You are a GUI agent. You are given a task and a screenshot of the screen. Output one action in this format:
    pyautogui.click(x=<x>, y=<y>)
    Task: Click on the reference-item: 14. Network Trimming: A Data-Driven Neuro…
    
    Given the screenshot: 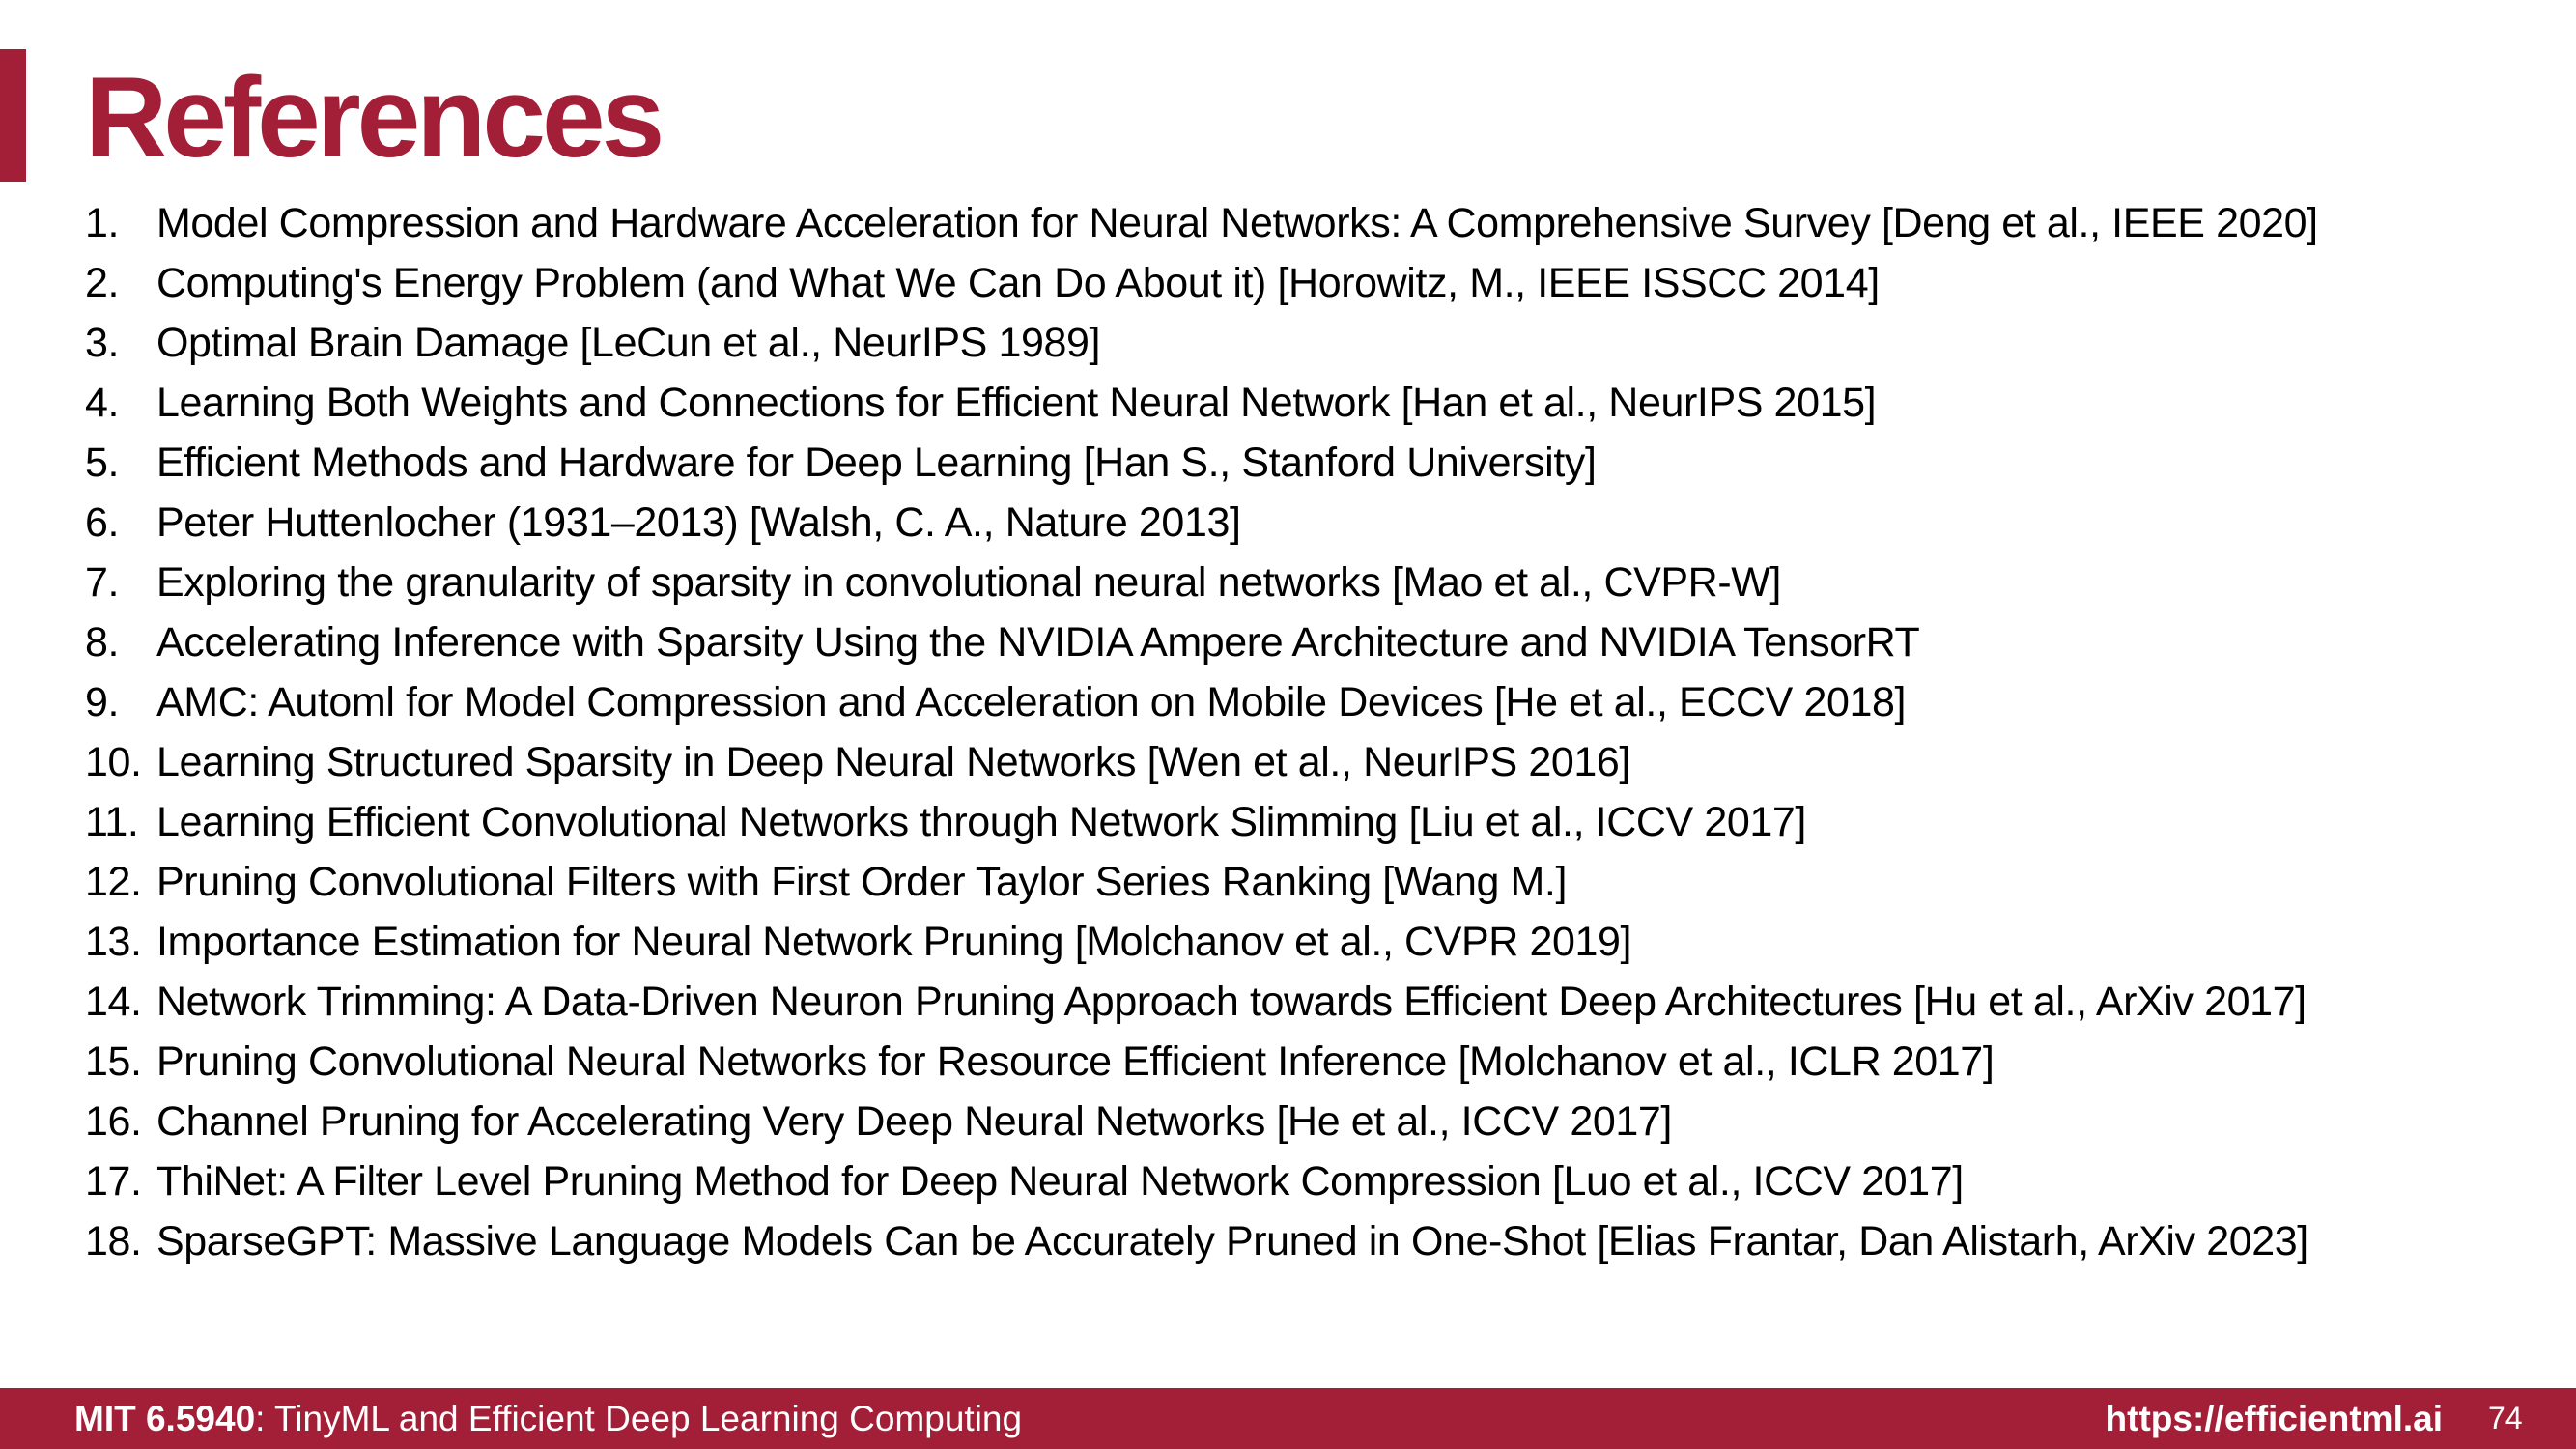 What is the action you would take?
    pyautogui.click(x=1246, y=1002)
    